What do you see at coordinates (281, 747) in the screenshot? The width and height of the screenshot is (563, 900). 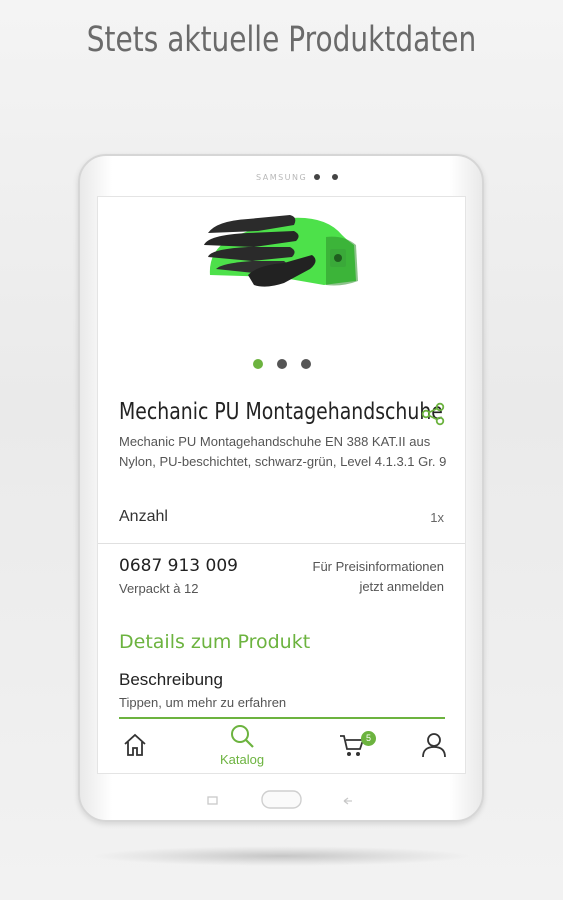 I see `bottom-navigation: Katalog 5` at bounding box center [281, 747].